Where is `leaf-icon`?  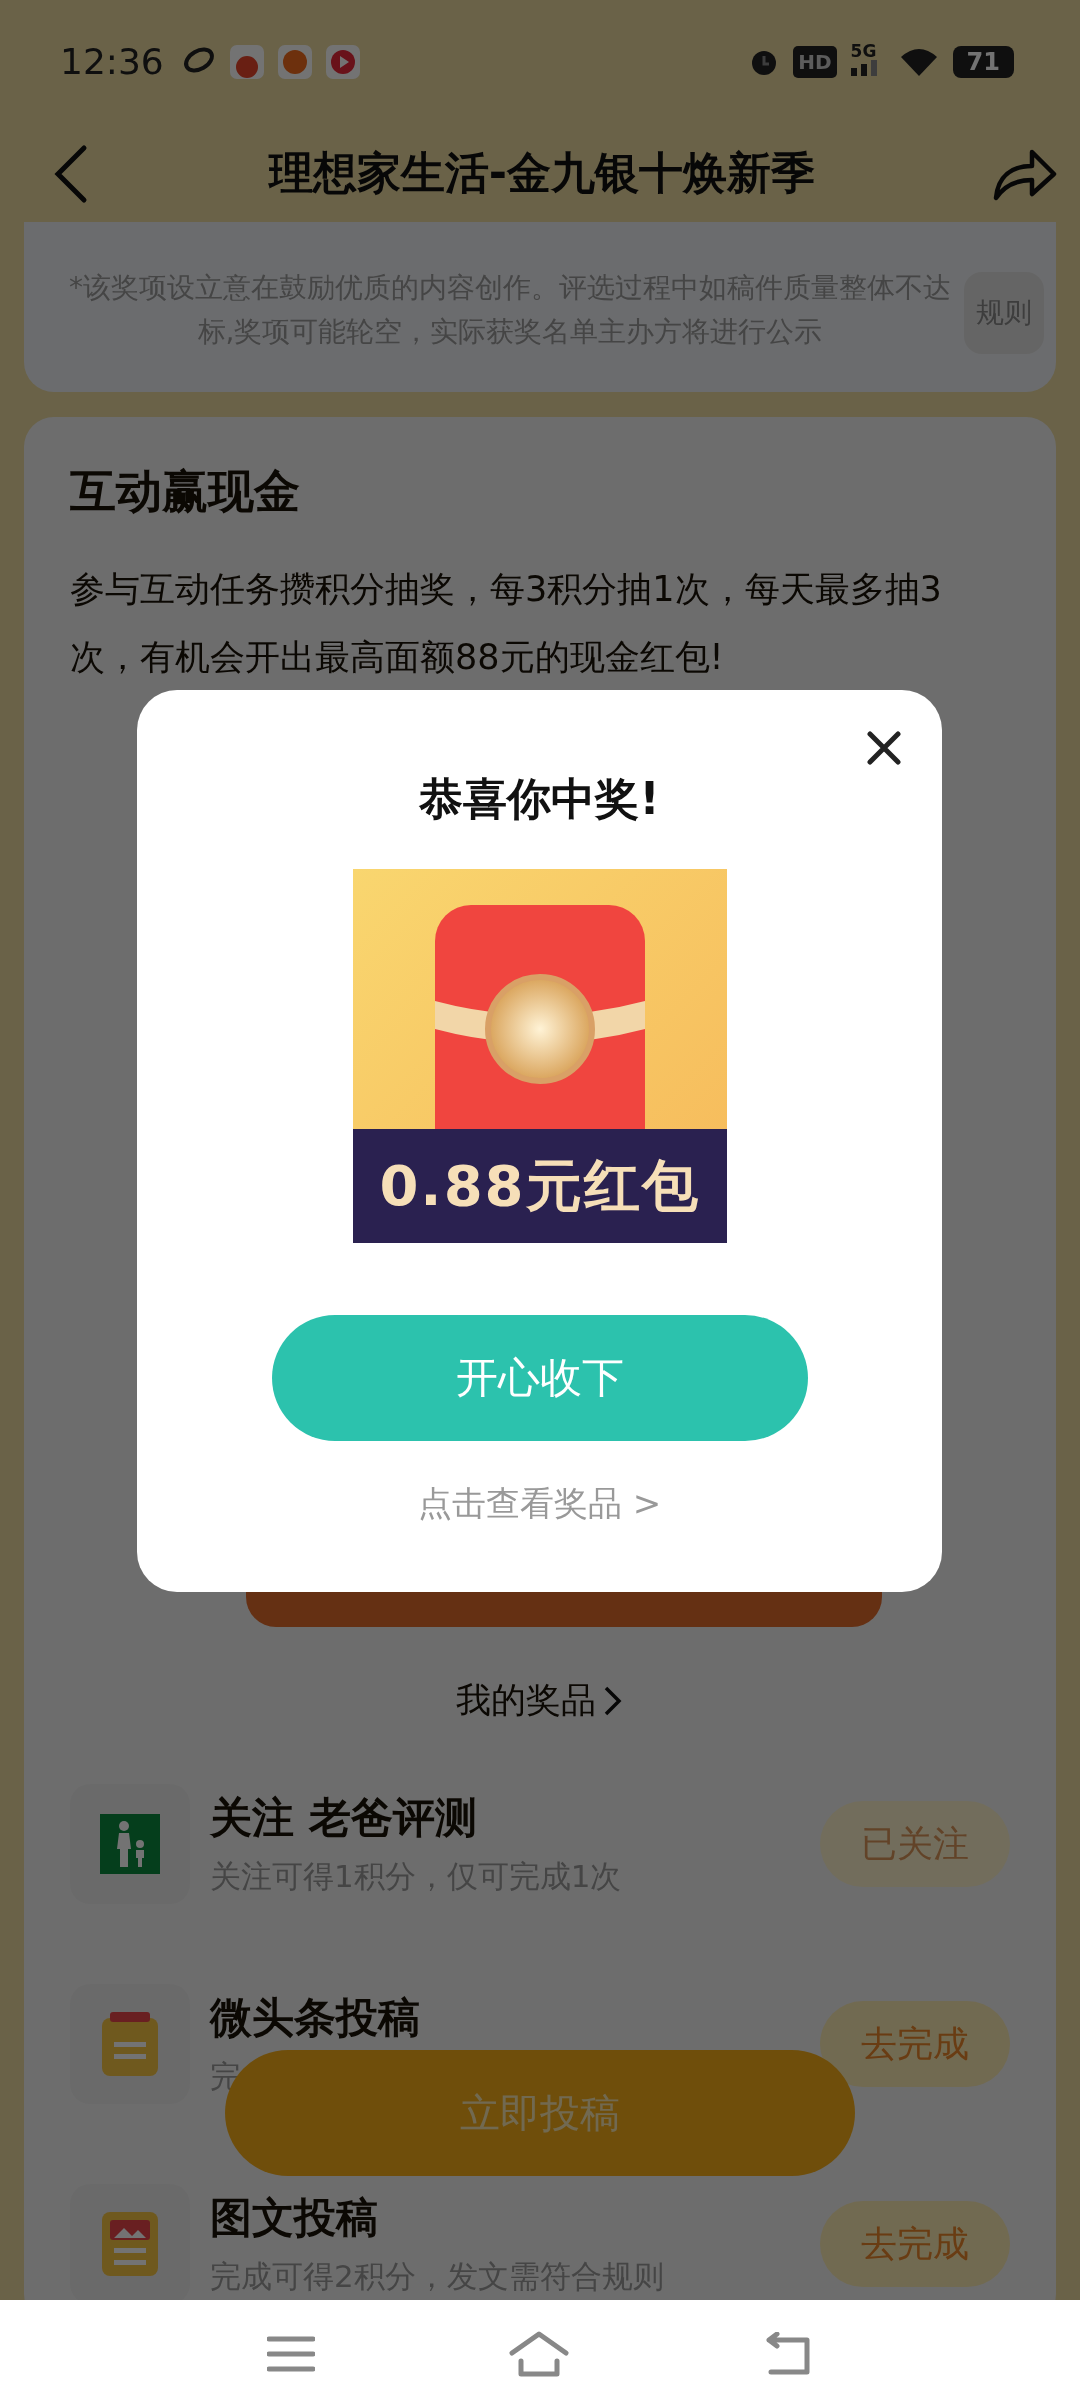
leaf-icon is located at coordinates (198, 60).